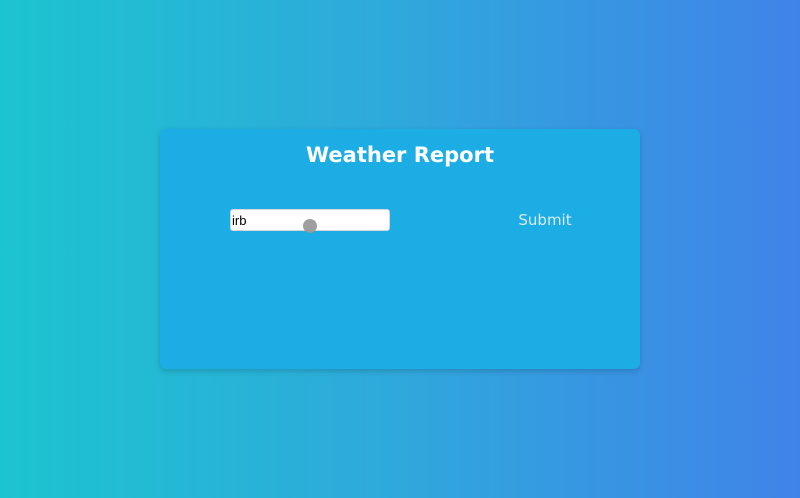 This screenshot has width=800, height=498. I want to click on submit-button: Submit, so click(545, 220).